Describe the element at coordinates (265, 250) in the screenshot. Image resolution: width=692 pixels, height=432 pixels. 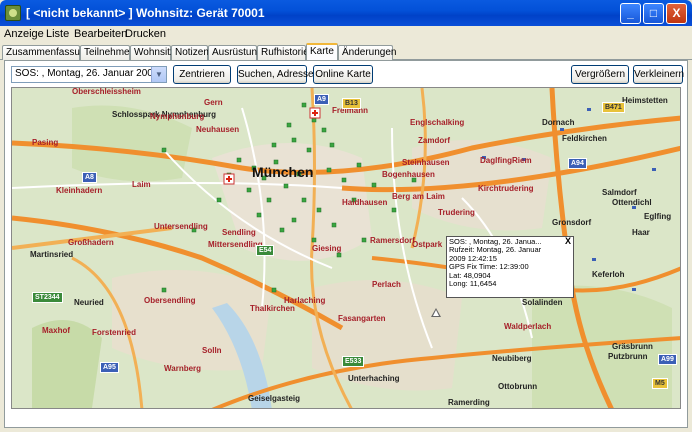
I see `road-shield: E54` at that location.